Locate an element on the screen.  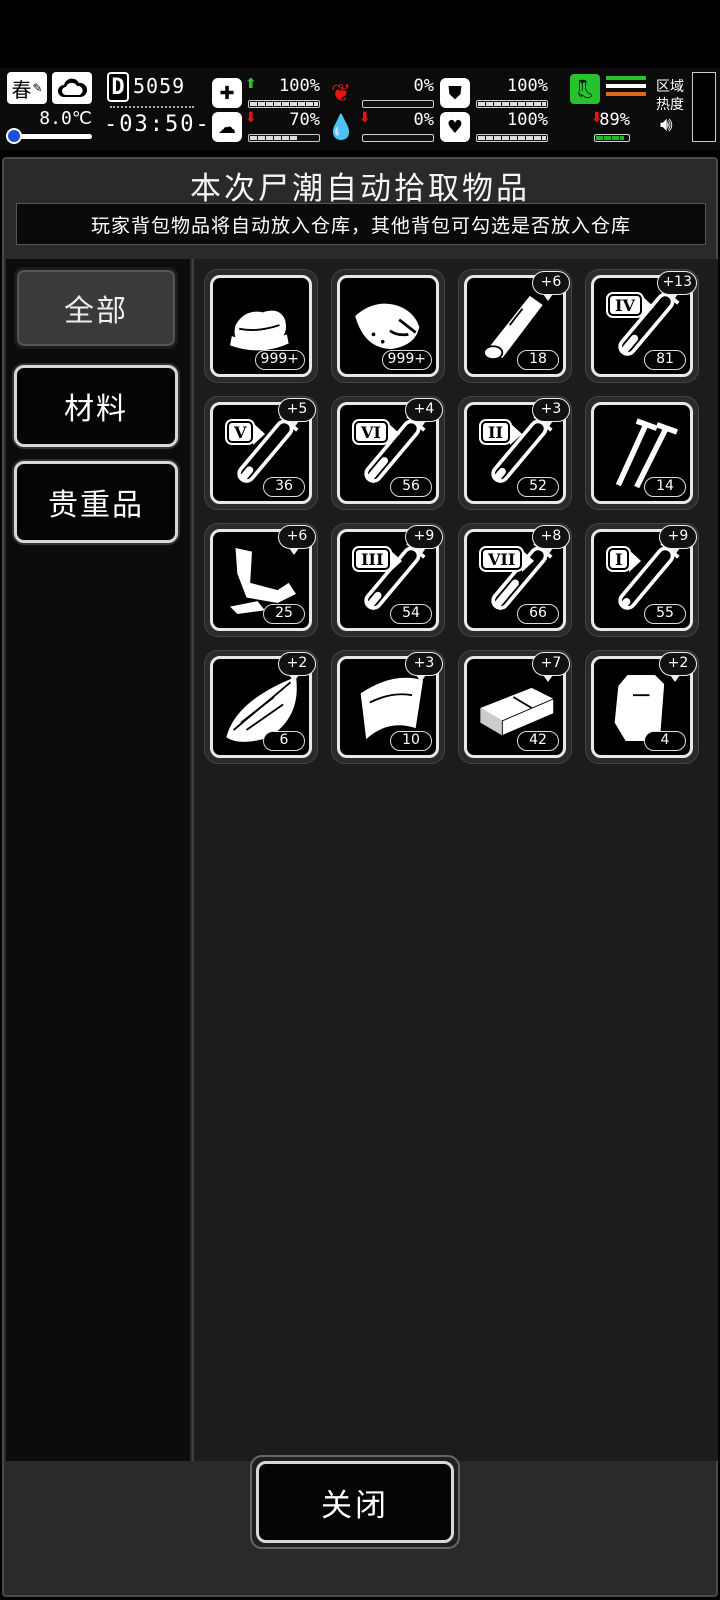
close-label: 关闭 is located at coordinates (355, 1505).